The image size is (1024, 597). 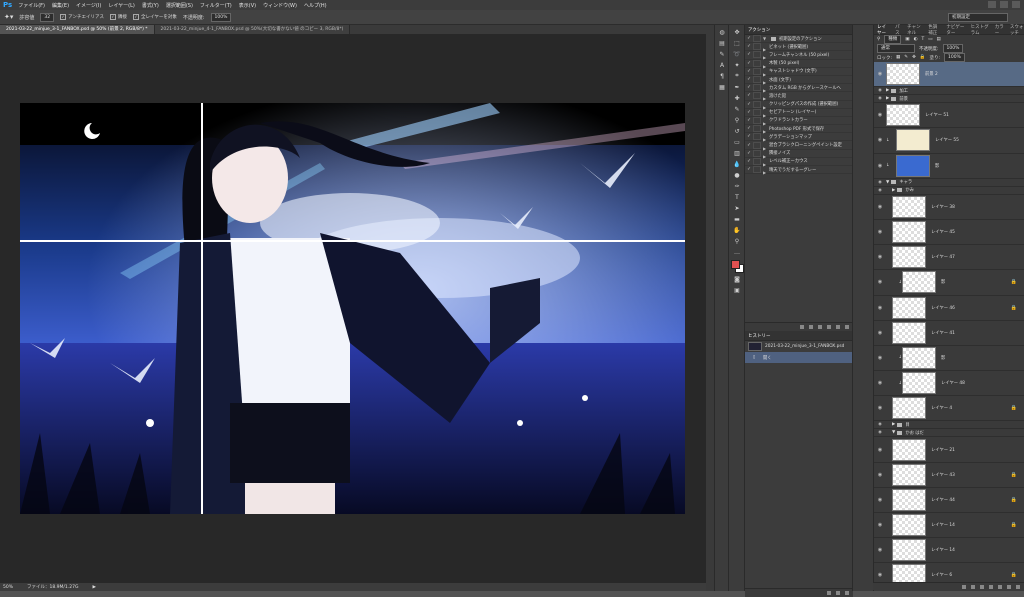 What do you see at coordinates (953, 48) in the screenshot?
I see `layer-opacity-input: 100%` at bounding box center [953, 48].